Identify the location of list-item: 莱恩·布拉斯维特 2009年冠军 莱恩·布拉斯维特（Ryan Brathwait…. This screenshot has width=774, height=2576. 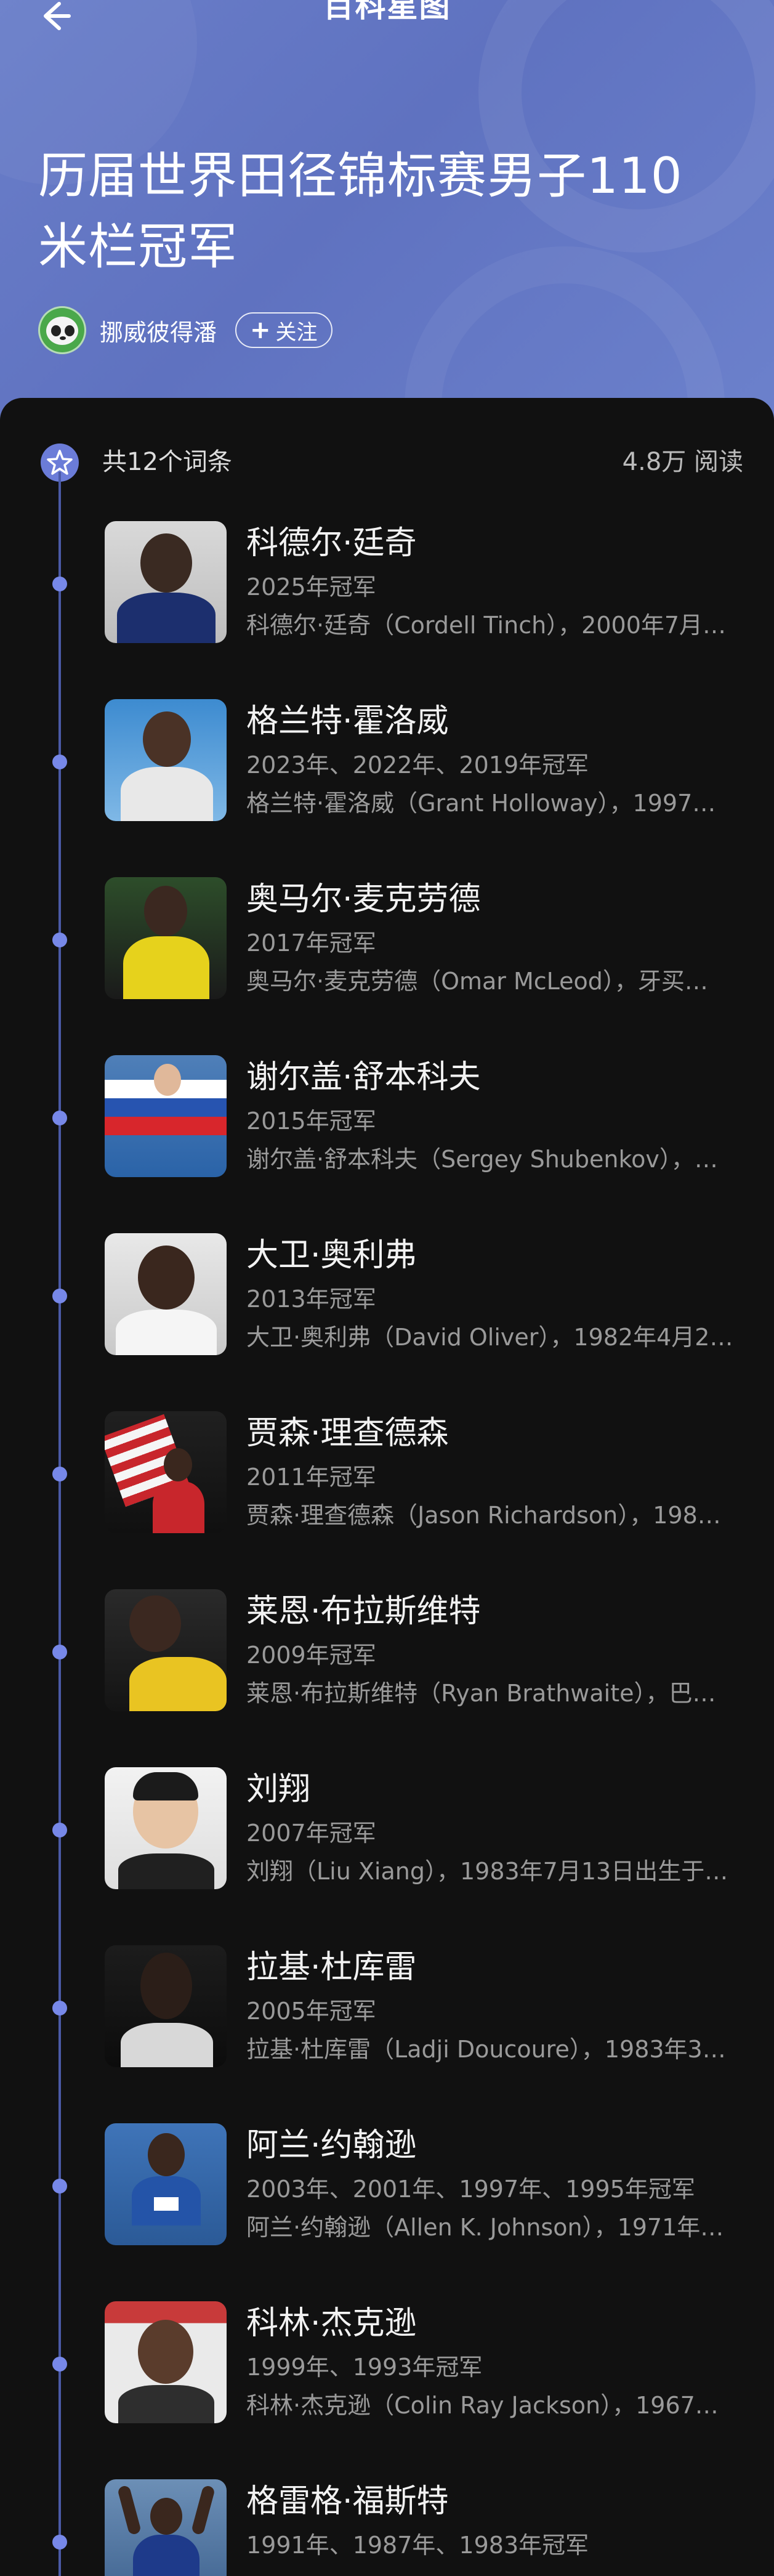
(387, 1678).